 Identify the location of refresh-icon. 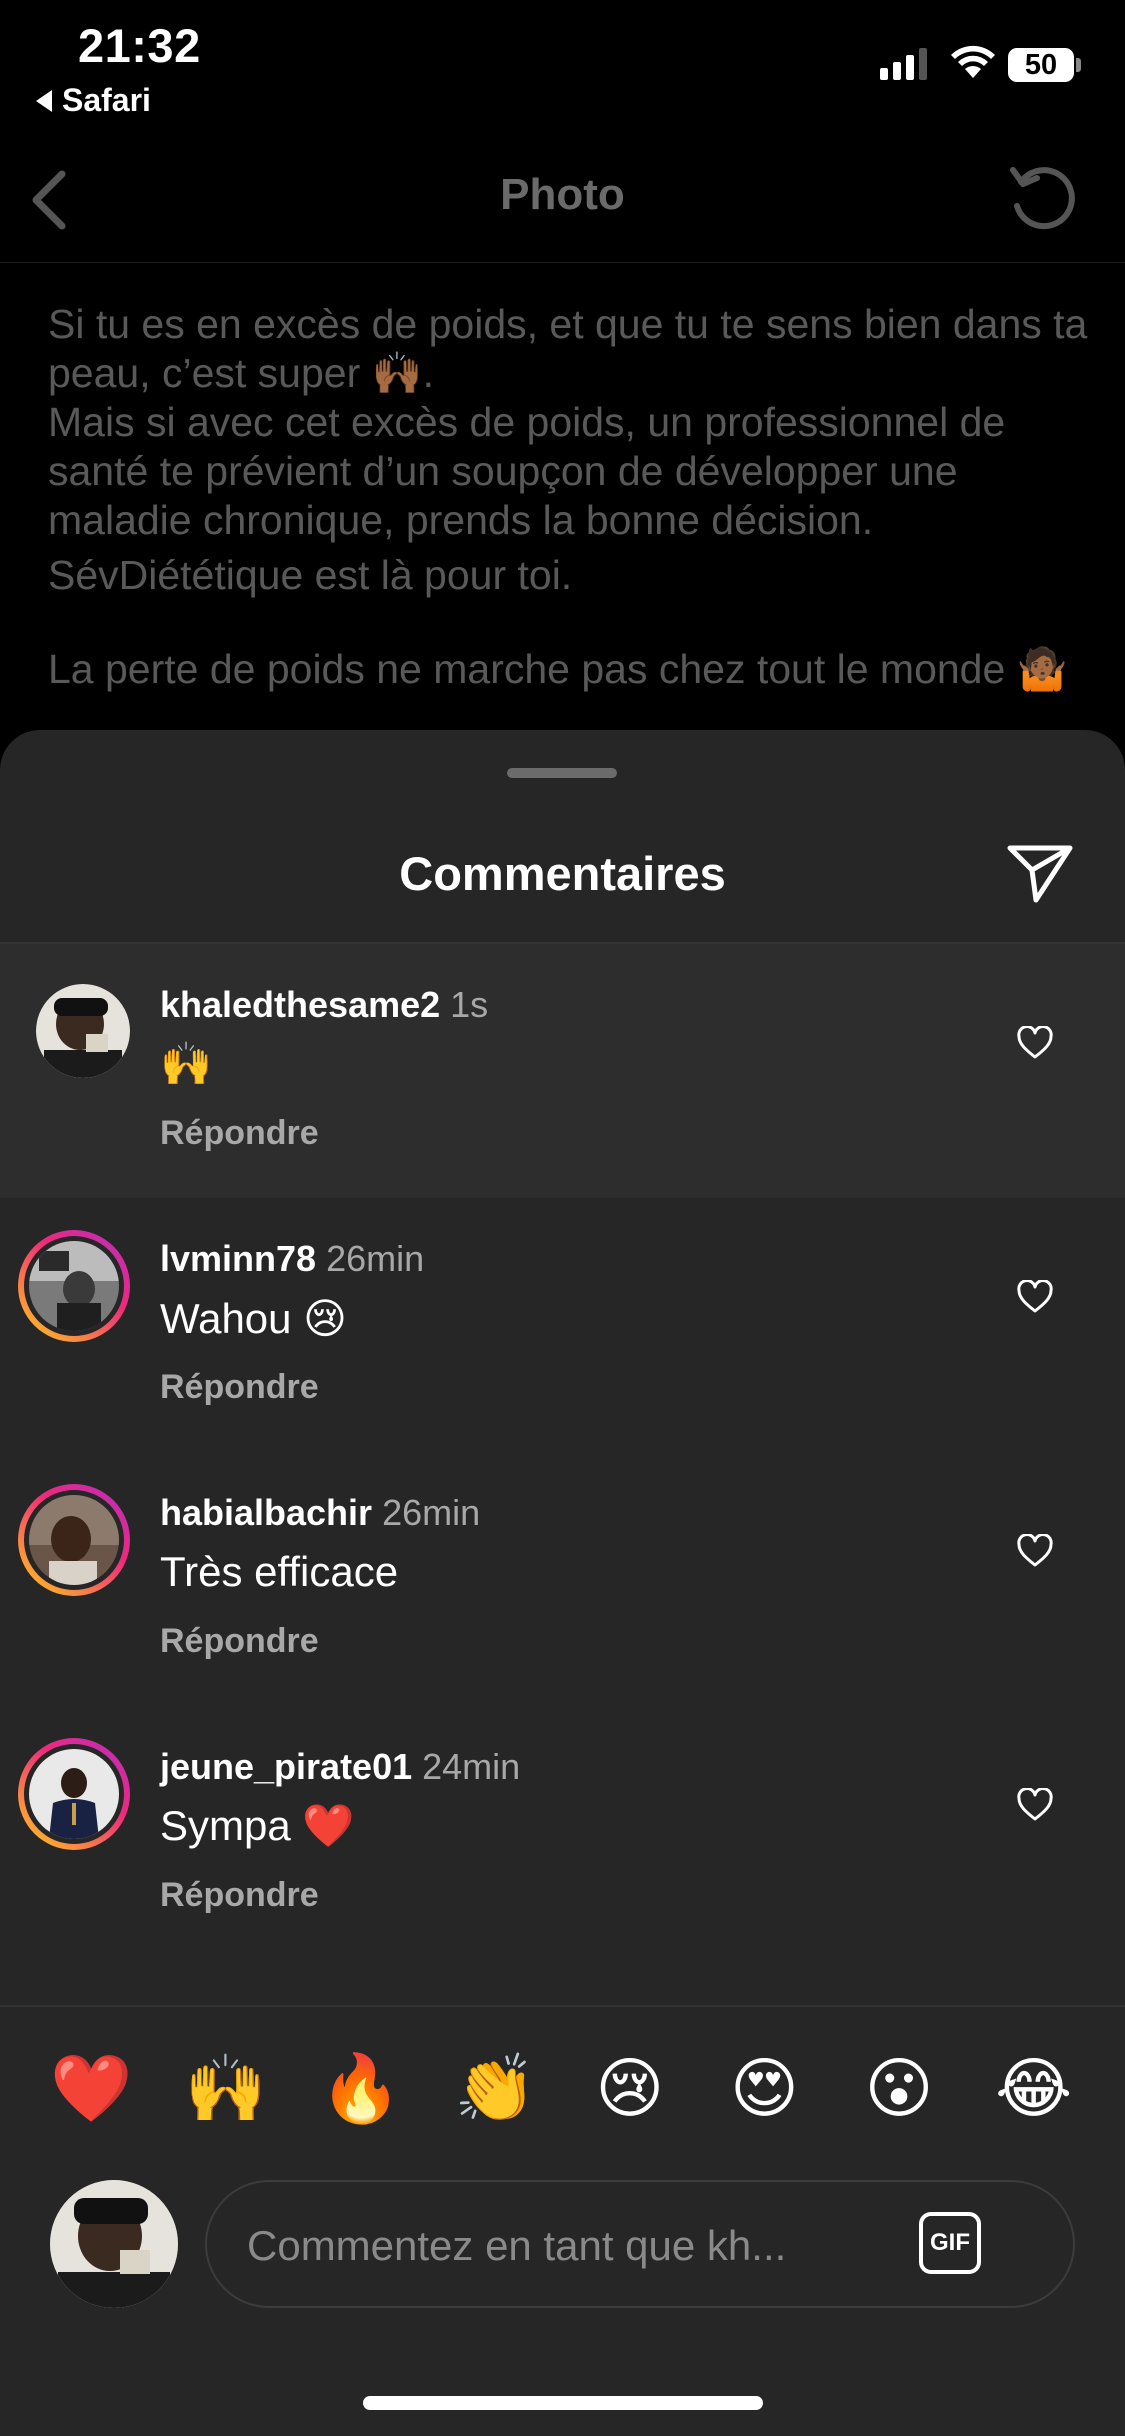
(1043, 202).